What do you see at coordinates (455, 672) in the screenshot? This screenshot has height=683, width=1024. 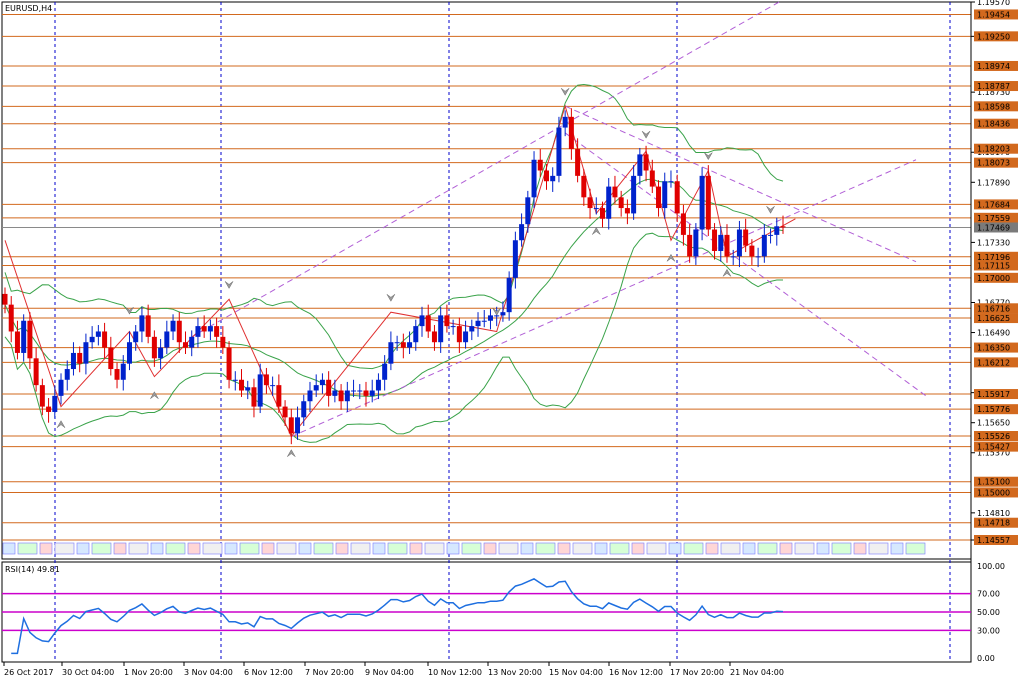 I see `time-tick-label: 10 Nov 12:00` at bounding box center [455, 672].